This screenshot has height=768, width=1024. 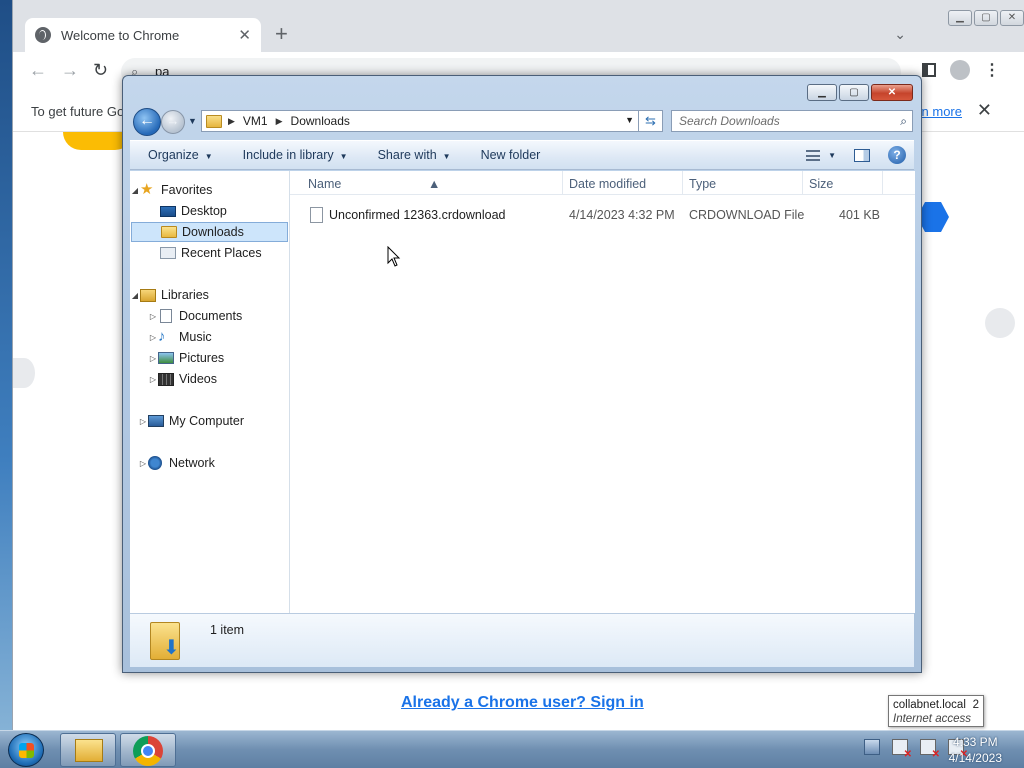 I want to click on organize-label: Organize, so click(x=173, y=155).